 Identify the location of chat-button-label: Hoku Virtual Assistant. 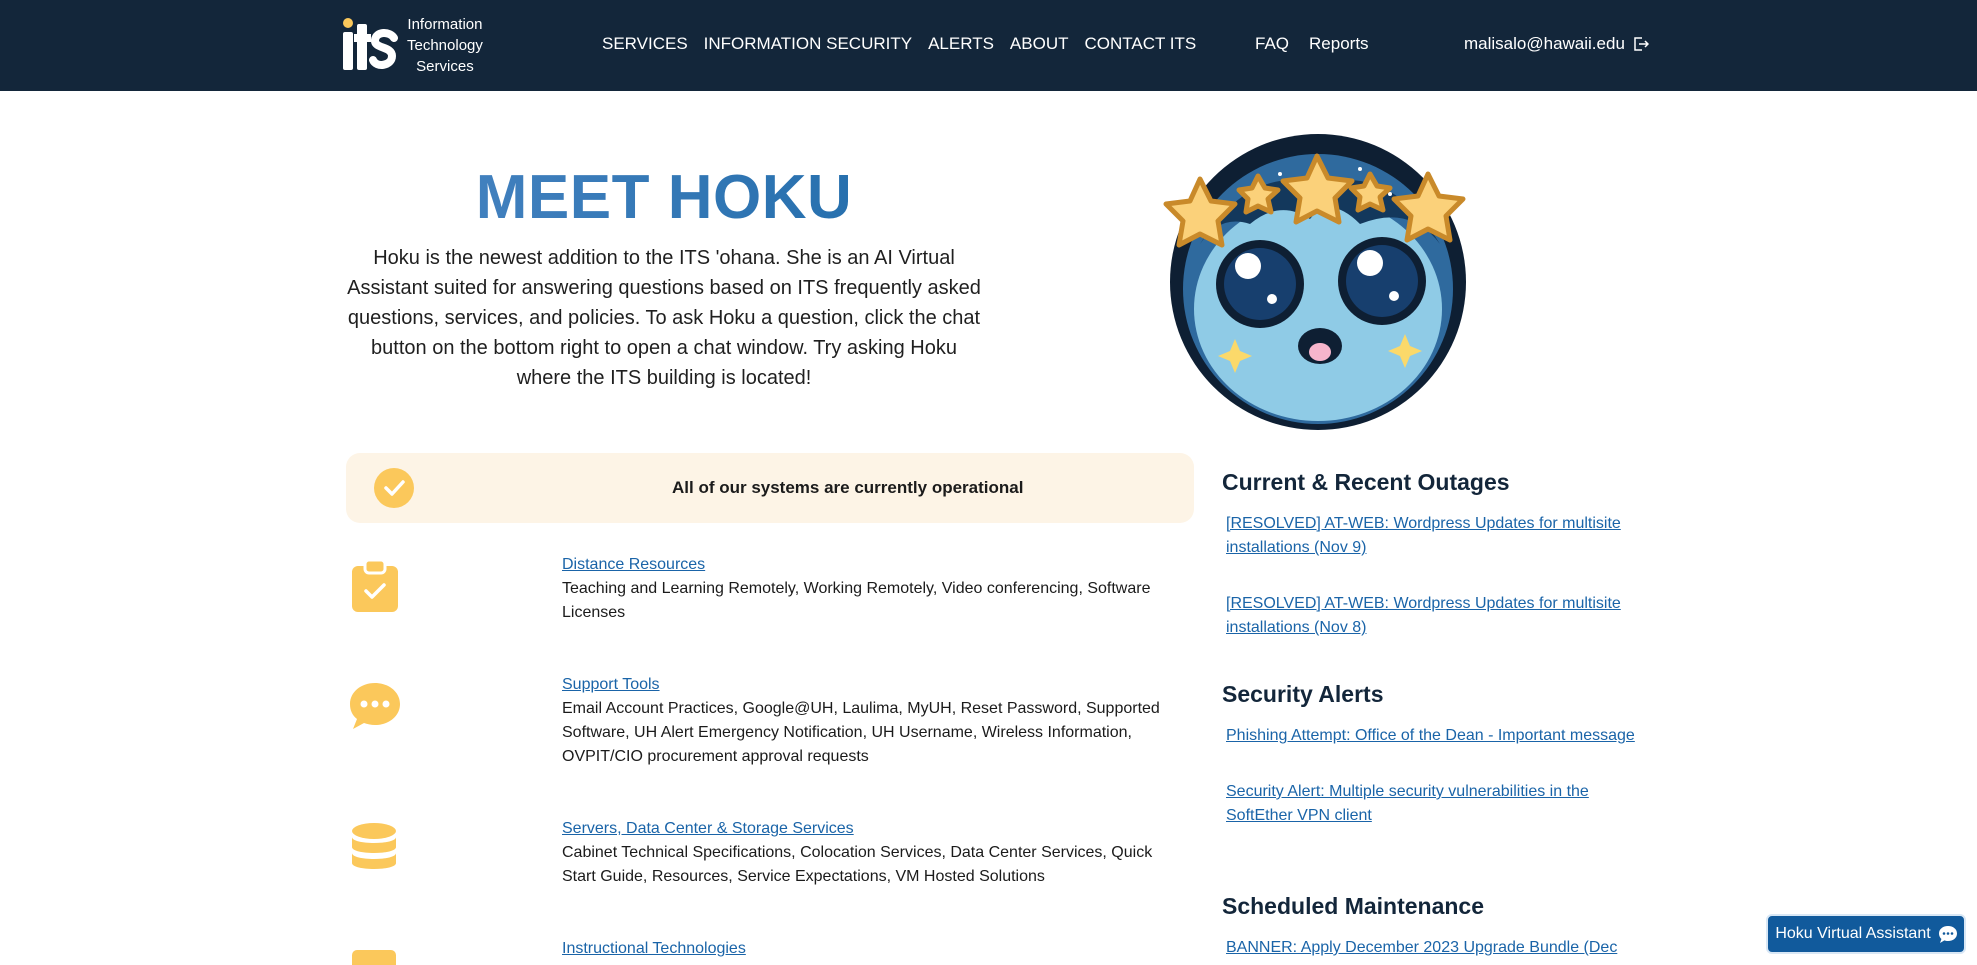
(1853, 933).